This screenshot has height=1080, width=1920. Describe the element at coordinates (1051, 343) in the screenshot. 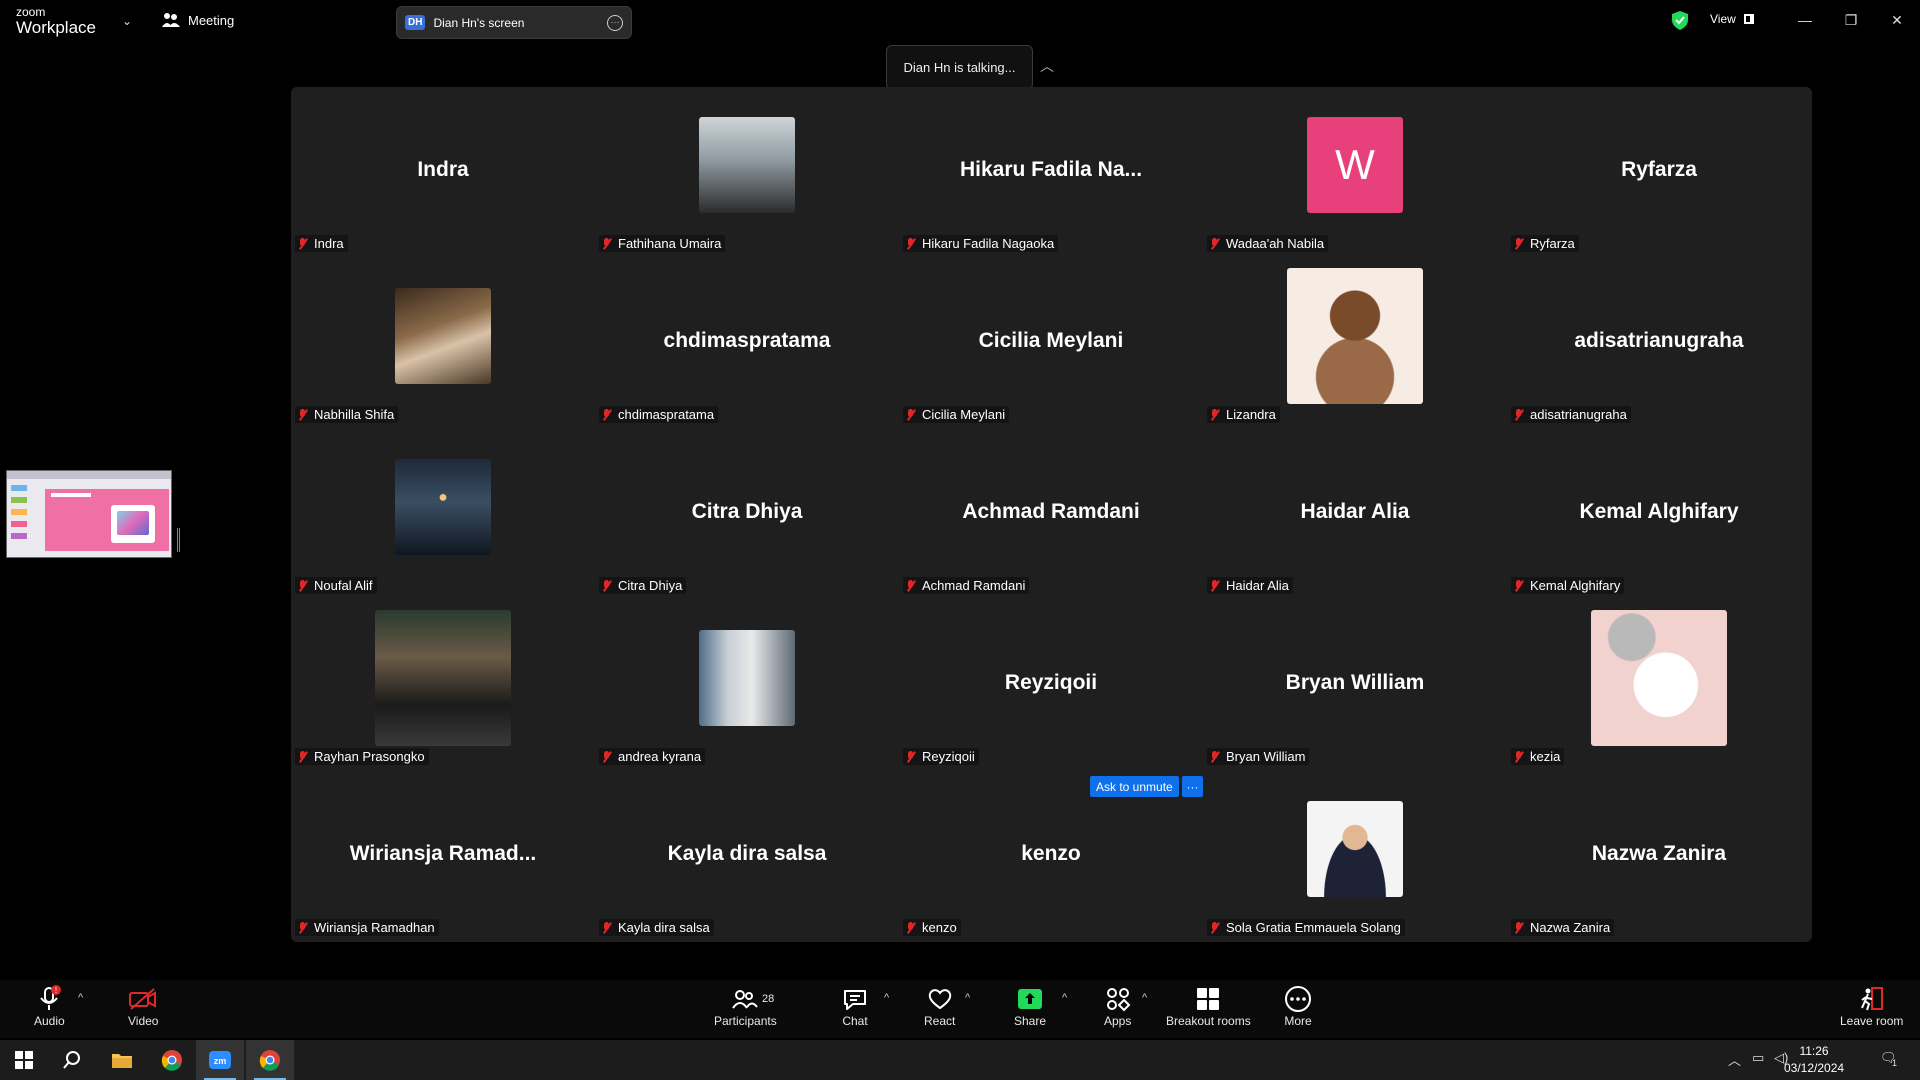

I see `participant-tile: Cicilia Meylani Cicilia Meylani` at that location.